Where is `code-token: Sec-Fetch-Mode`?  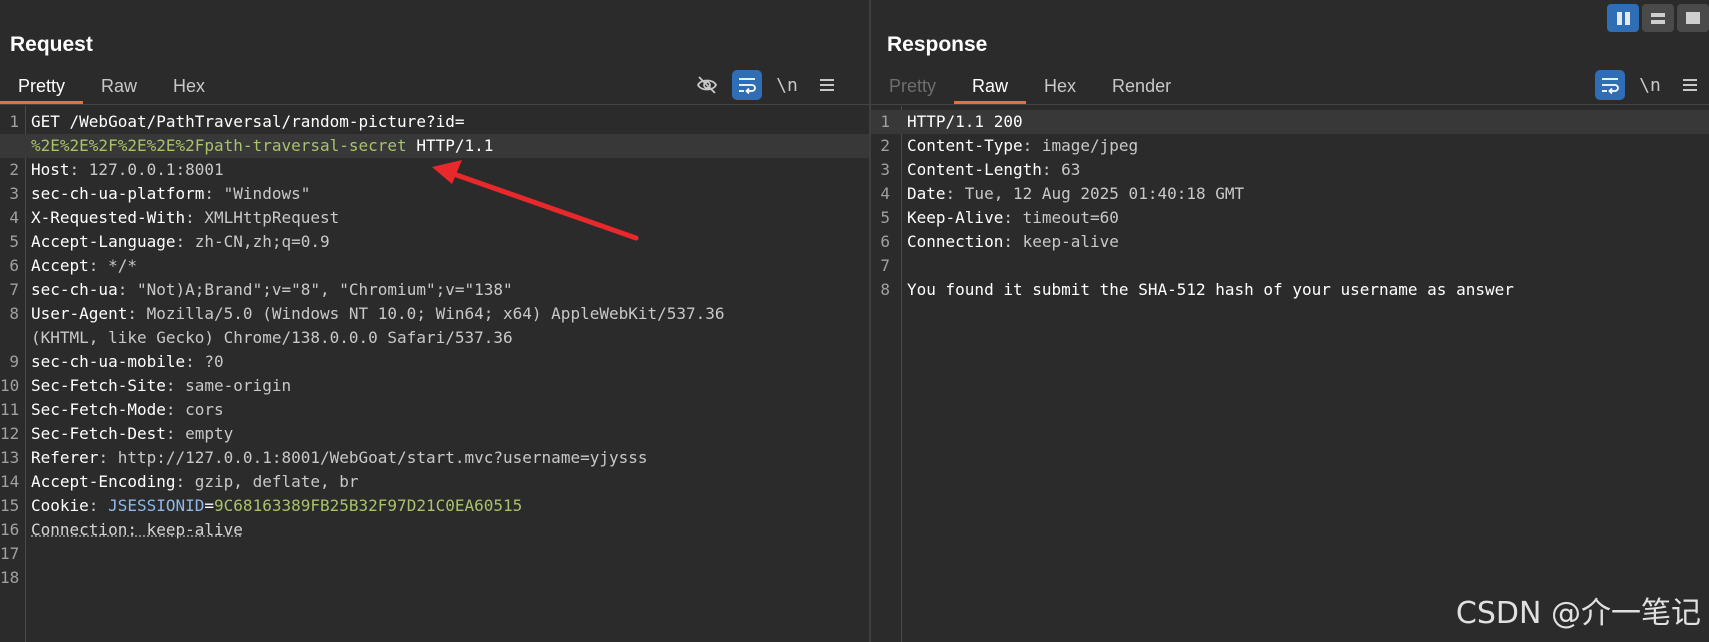 code-token: Sec-Fetch-Mode is located at coordinates (98, 409).